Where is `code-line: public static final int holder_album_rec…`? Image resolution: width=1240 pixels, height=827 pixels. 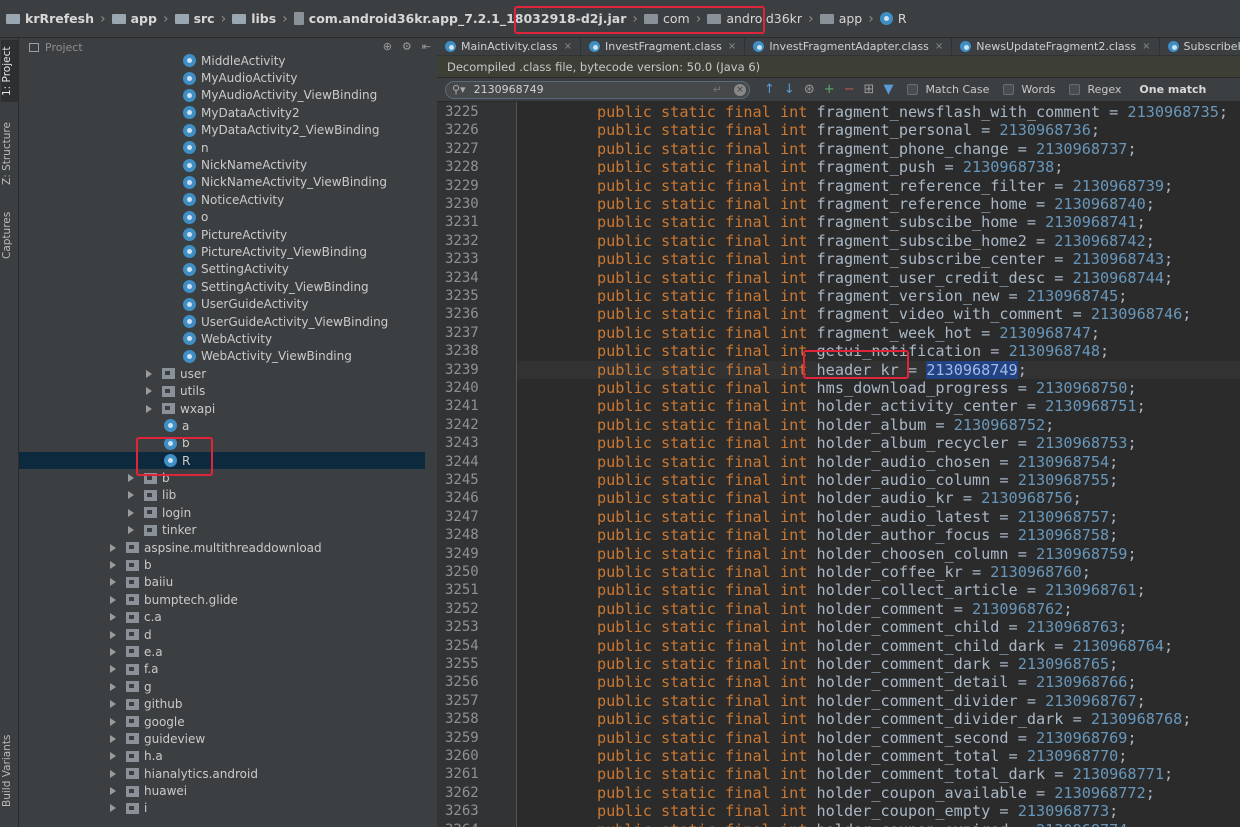
code-line: public static final int holder_album_rec… is located at coordinates (878, 443).